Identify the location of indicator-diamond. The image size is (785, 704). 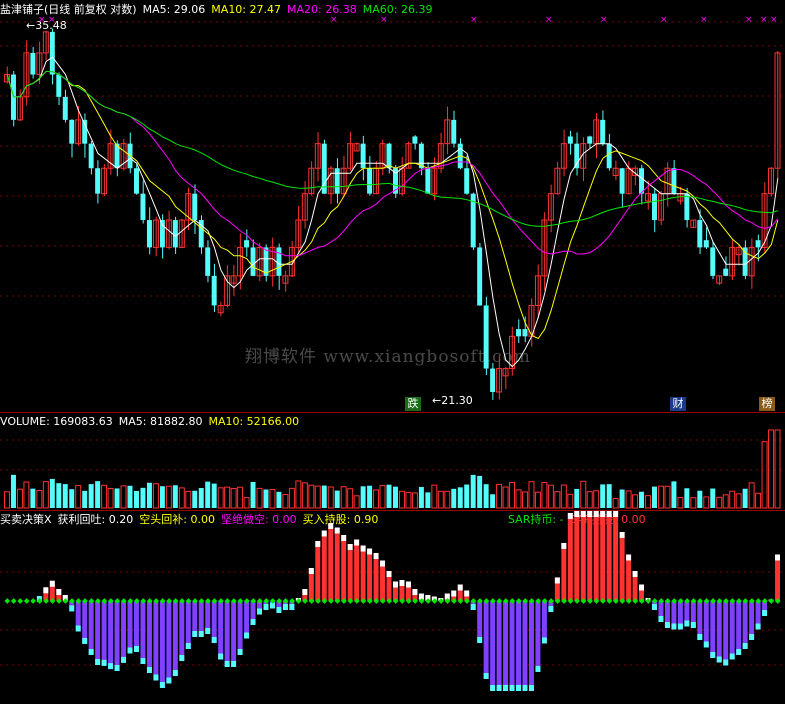
(20, 601).